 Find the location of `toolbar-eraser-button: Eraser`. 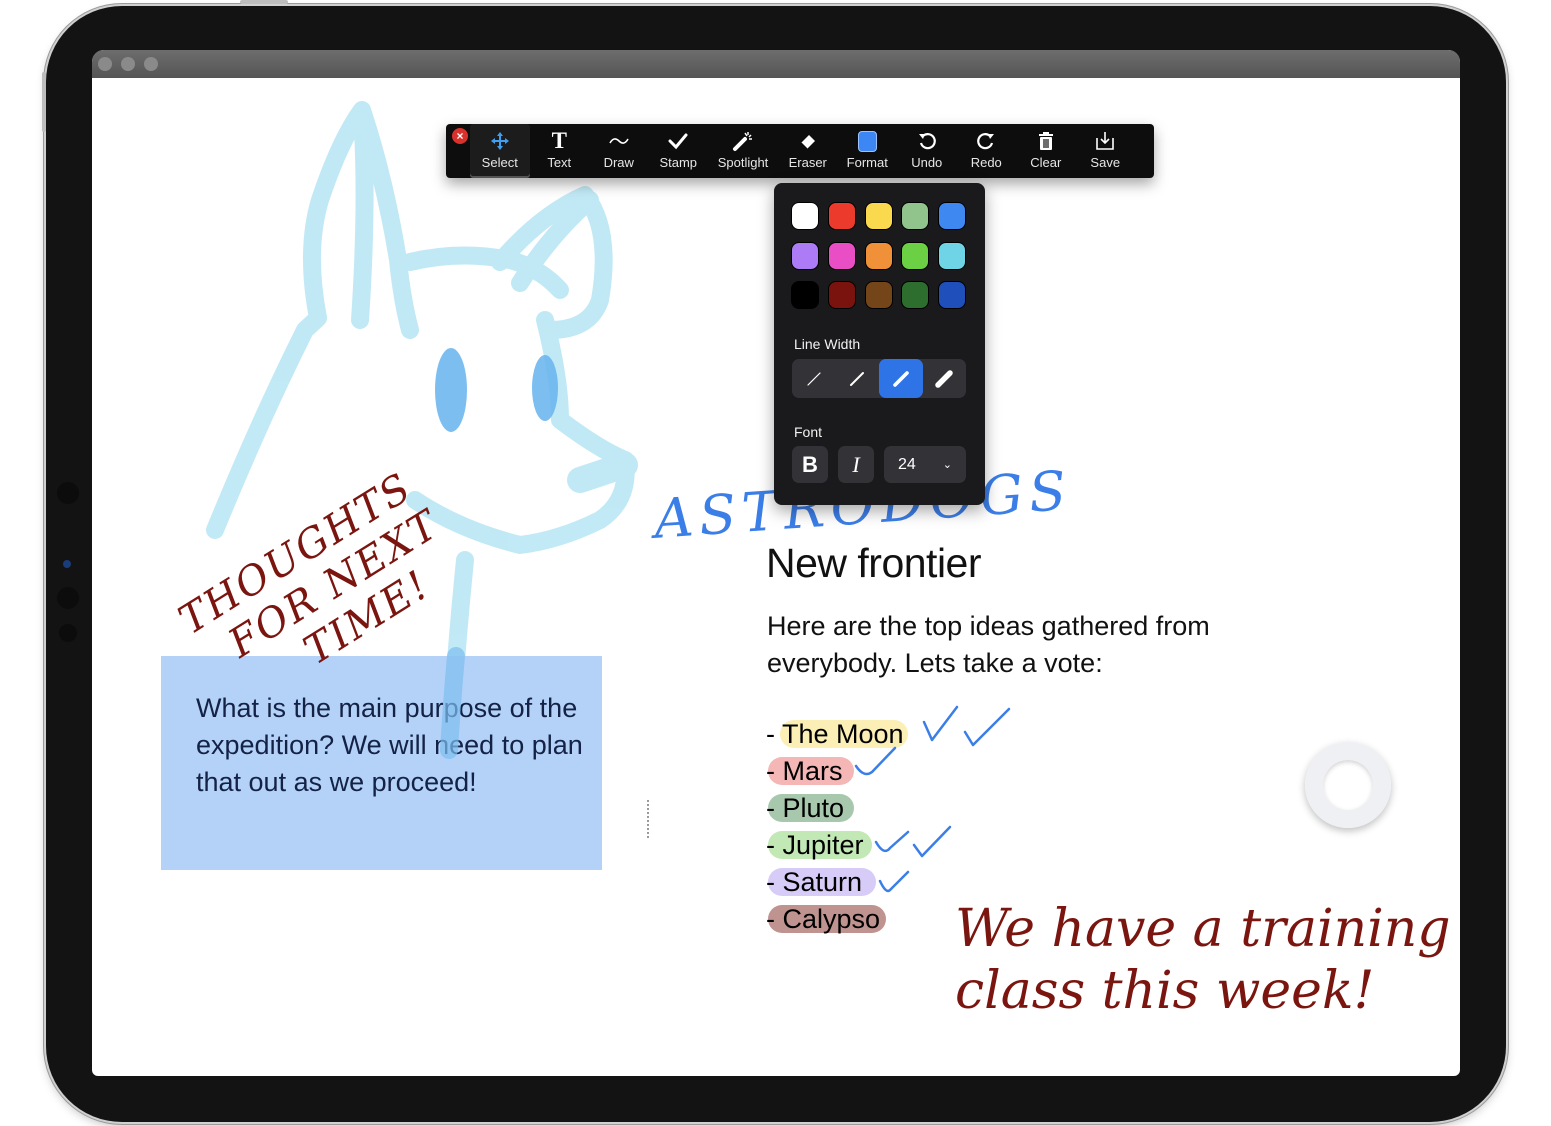

toolbar-eraser-button: Eraser is located at coordinates (808, 151).